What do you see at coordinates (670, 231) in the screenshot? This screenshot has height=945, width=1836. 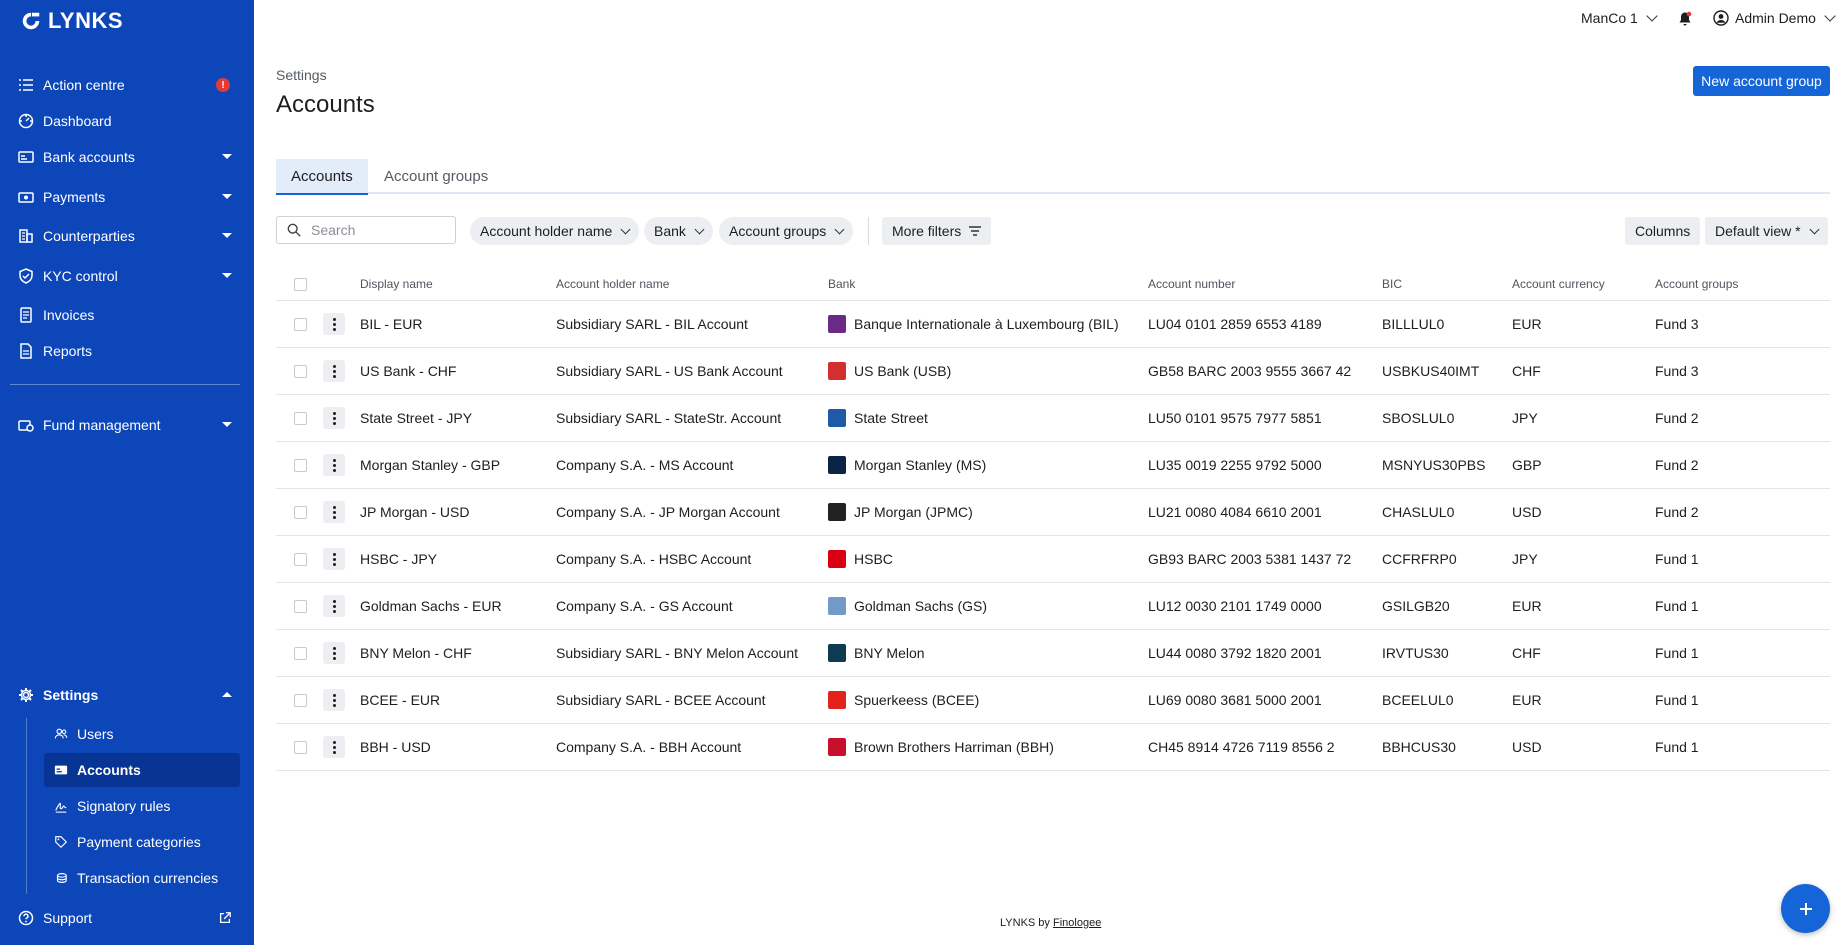 I see `filter-label: Bank` at bounding box center [670, 231].